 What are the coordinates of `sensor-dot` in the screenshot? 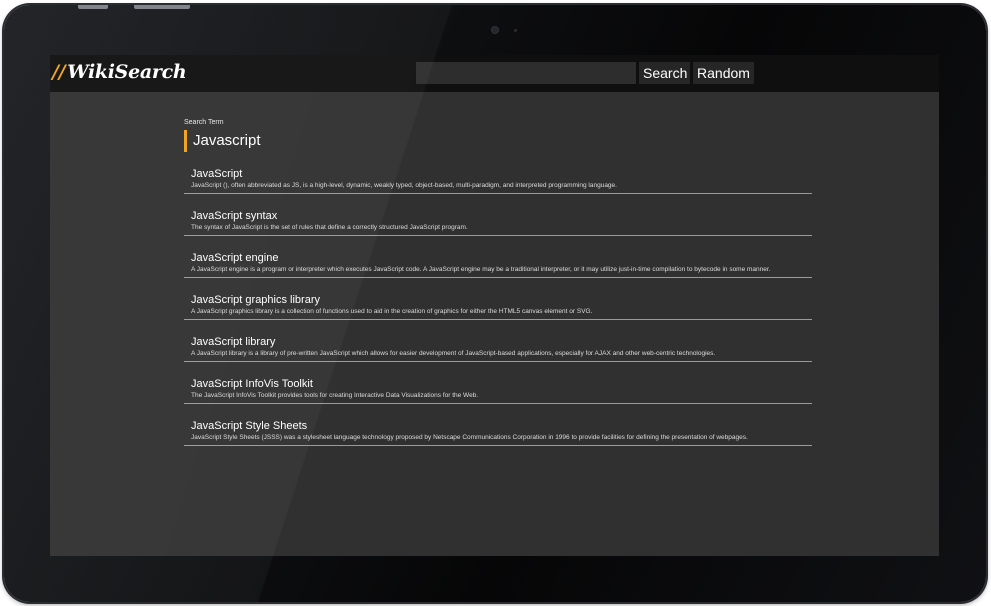 It's located at (515, 30).